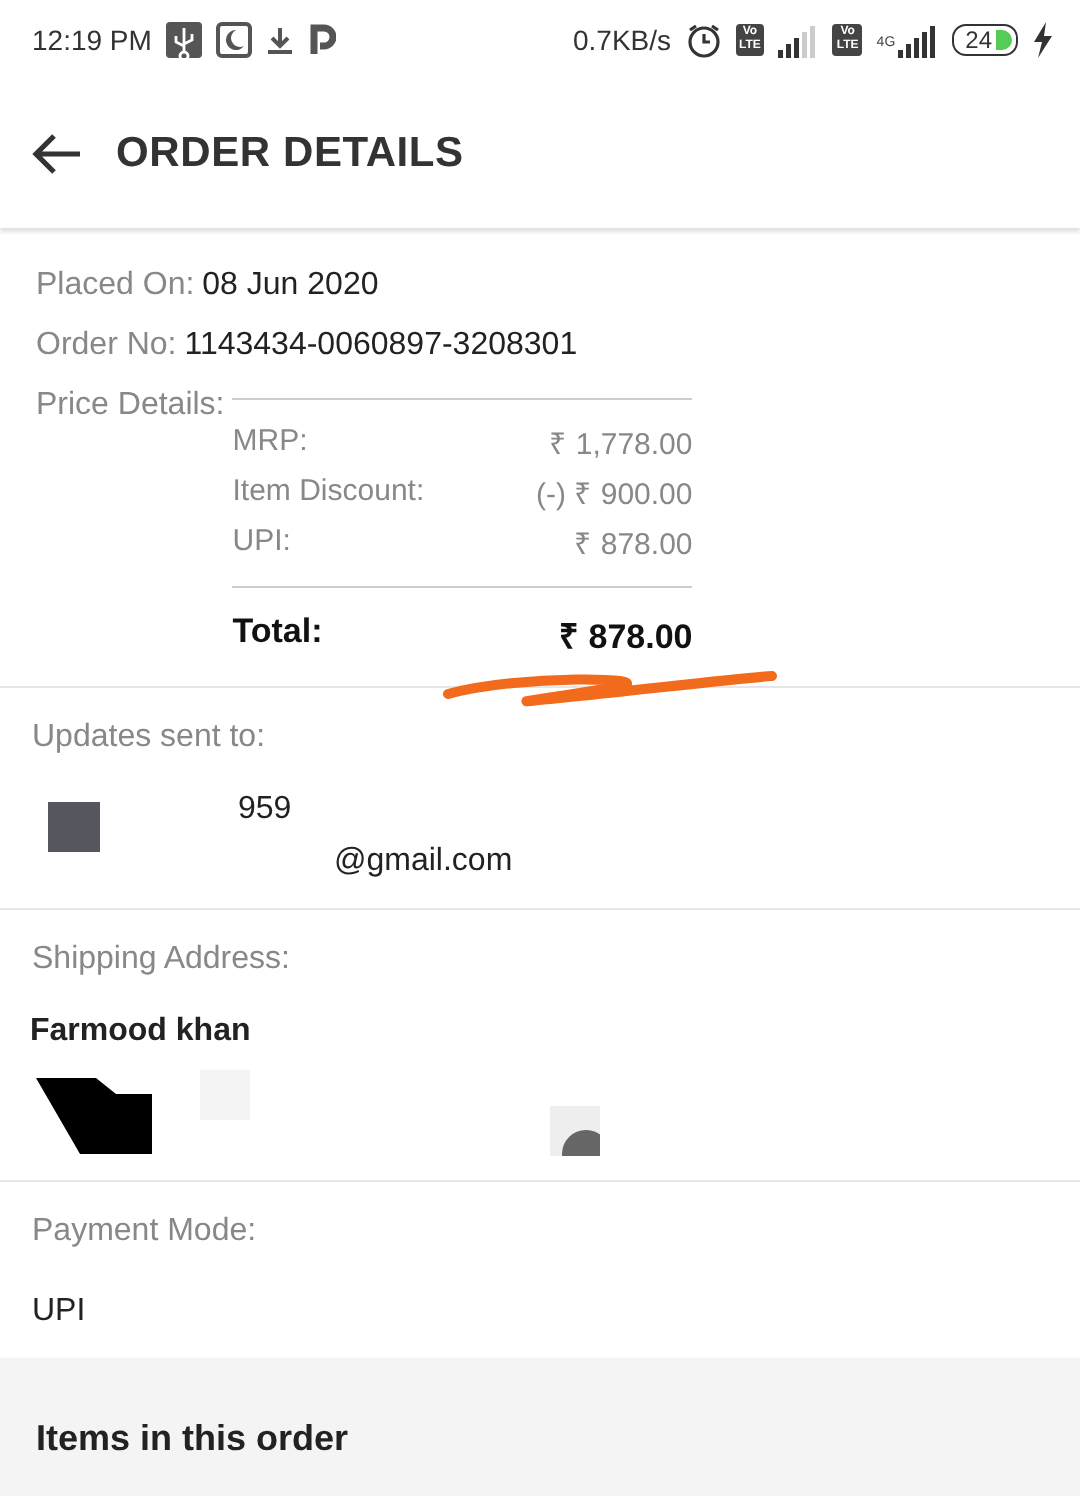  What do you see at coordinates (150, 738) in the screenshot?
I see `section-label: Updates sent to:` at bounding box center [150, 738].